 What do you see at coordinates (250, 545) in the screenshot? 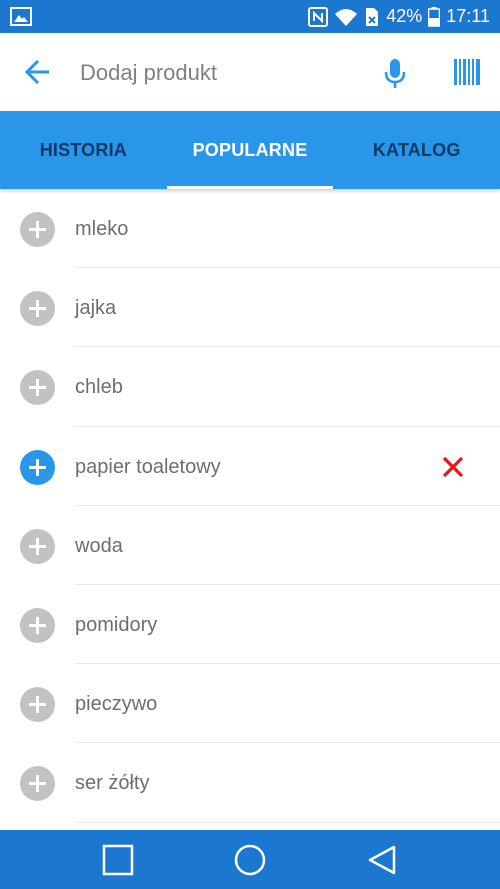
I see `list-item: woda` at bounding box center [250, 545].